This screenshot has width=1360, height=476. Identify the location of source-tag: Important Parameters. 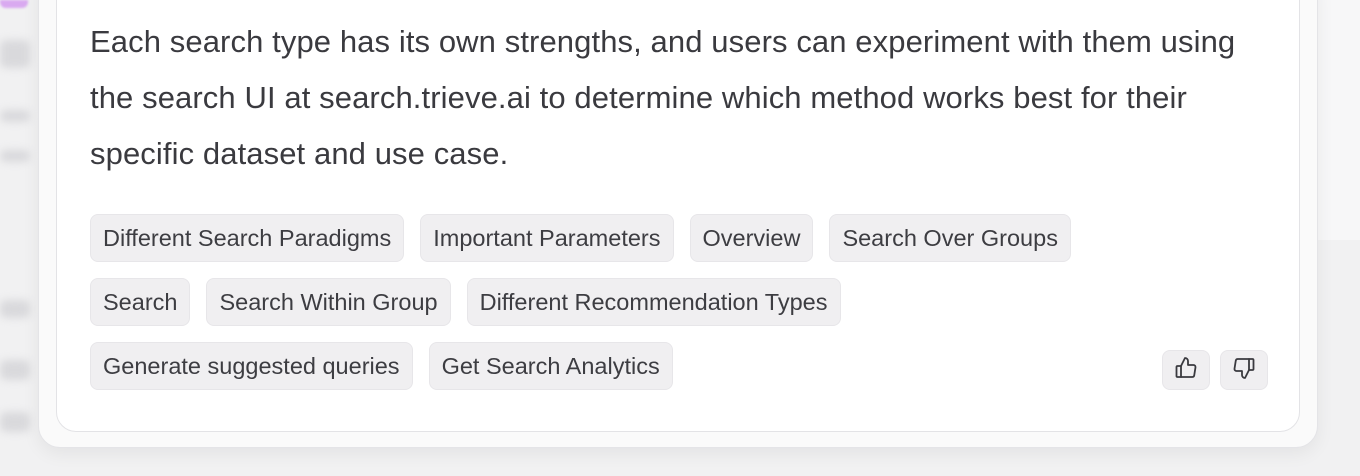
(547, 238).